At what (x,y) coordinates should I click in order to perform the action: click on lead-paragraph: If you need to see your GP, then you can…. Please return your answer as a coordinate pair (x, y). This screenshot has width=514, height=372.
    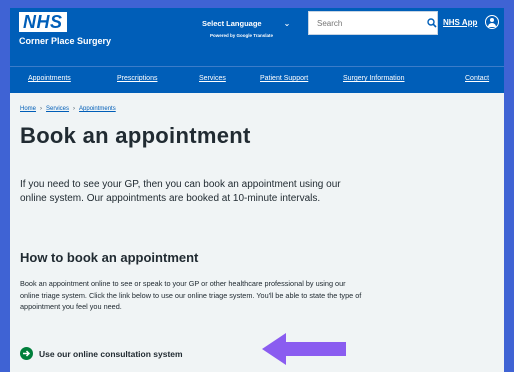
    Looking at the image, I should click on (180, 191).